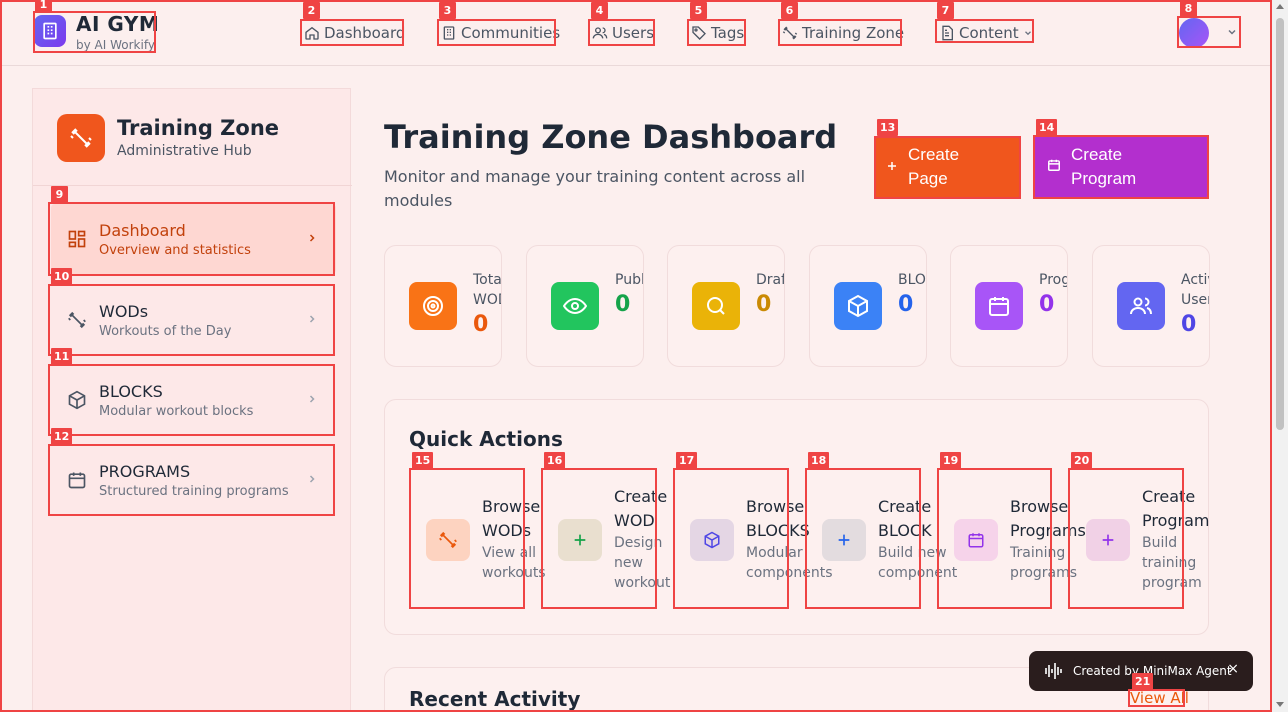 This screenshot has width=1288, height=712. Describe the element at coordinates (1159, 698) in the screenshot. I see `view-all-link: View All` at that location.